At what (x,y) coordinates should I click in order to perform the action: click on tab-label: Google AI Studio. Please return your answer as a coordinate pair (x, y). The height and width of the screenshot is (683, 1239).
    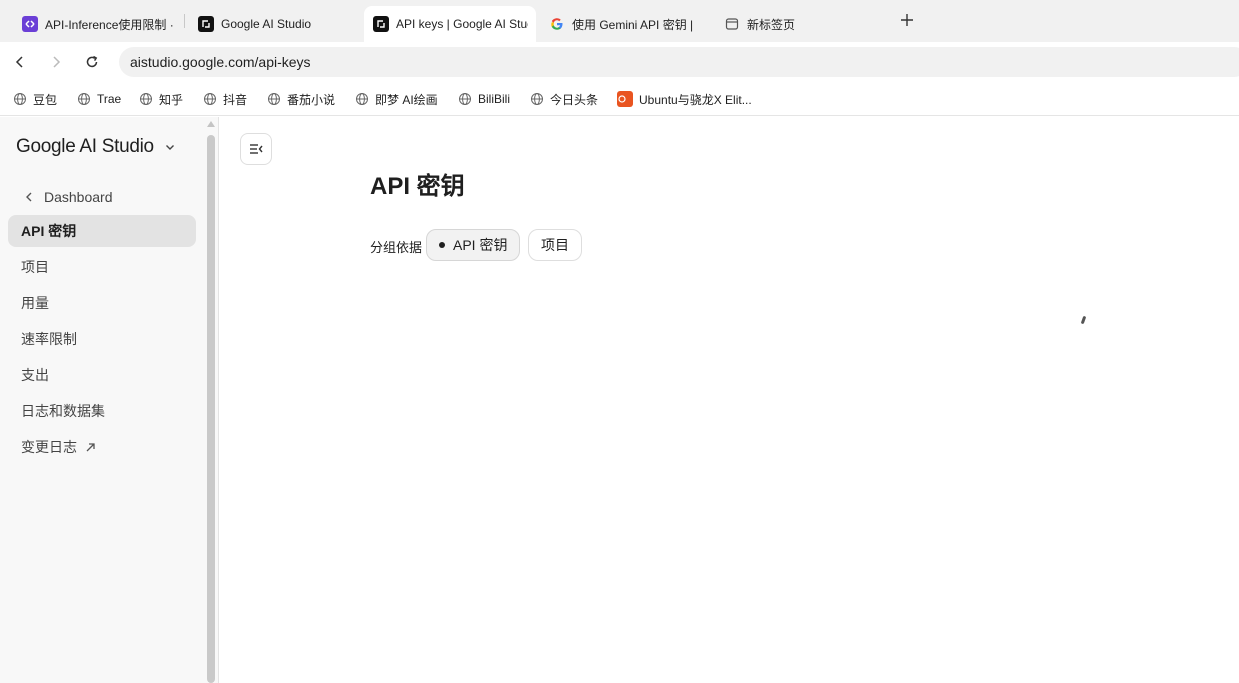
    Looking at the image, I should click on (266, 24).